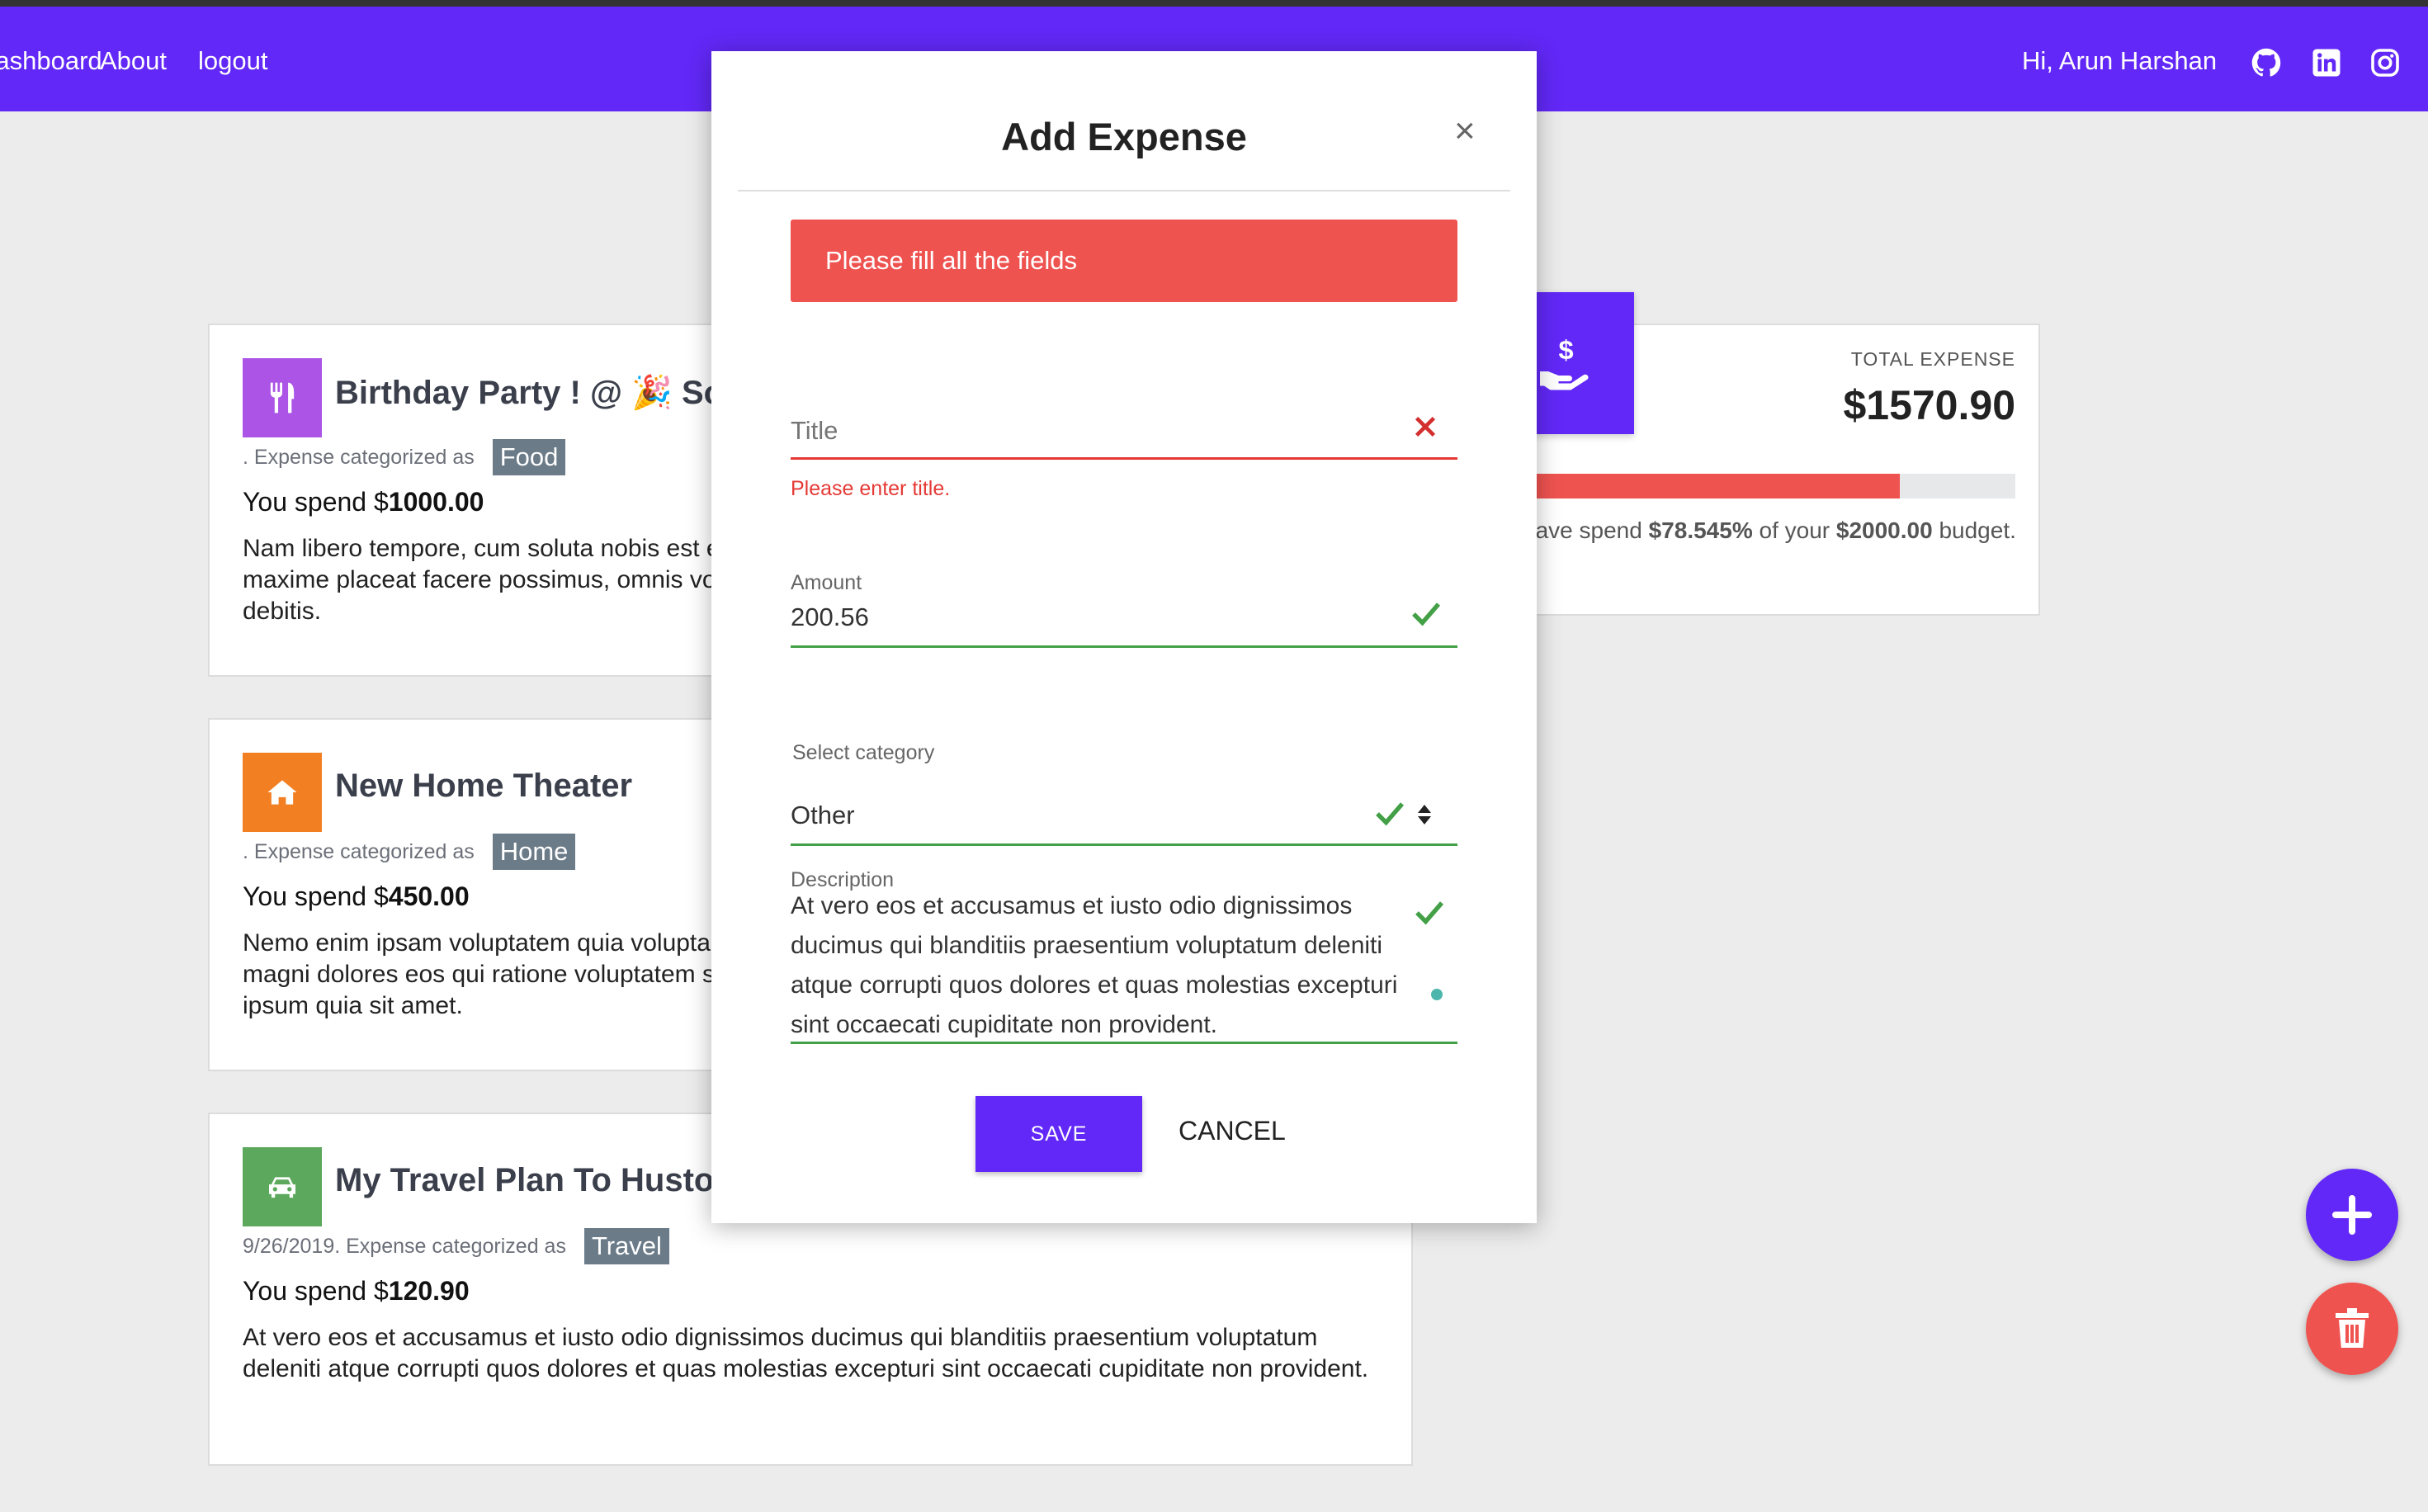 This screenshot has width=2428, height=1512. I want to click on spend-amount: 450.00, so click(429, 896).